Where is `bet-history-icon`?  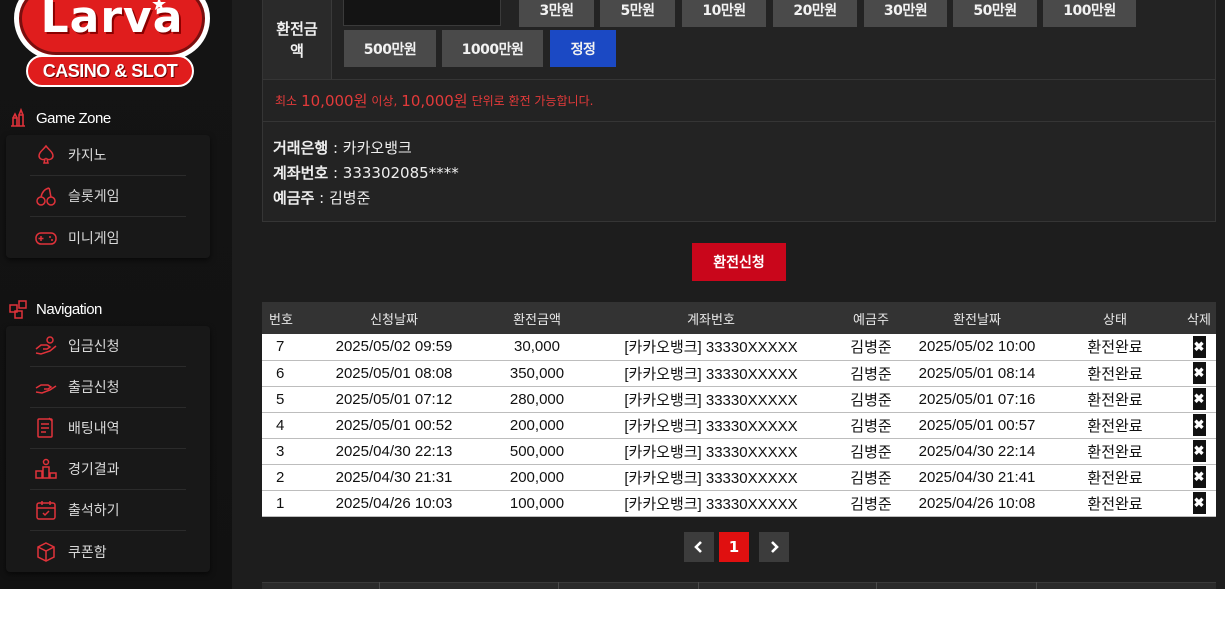
bet-history-icon is located at coordinates (45, 427).